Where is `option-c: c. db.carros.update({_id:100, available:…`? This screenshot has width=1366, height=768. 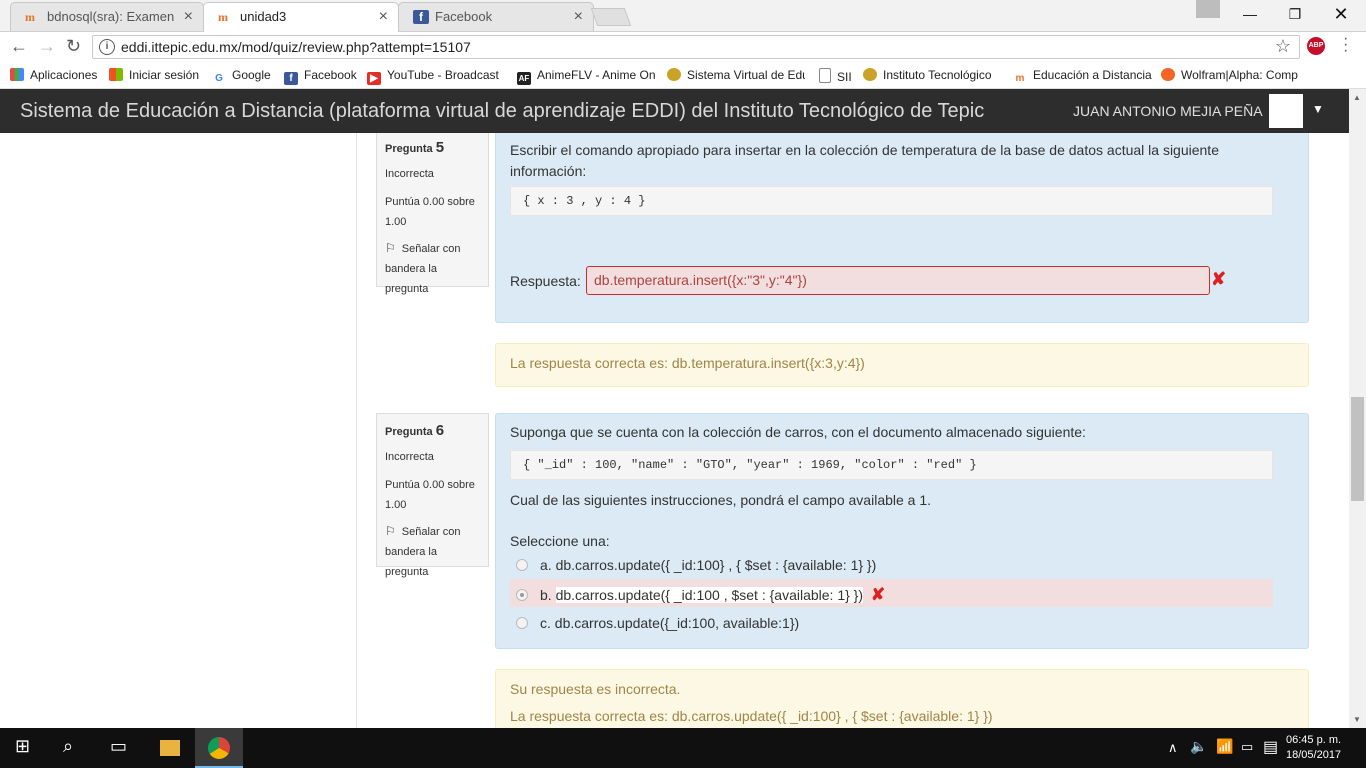 option-c: c. db.carros.update({_id:100, available:… is located at coordinates (657, 623).